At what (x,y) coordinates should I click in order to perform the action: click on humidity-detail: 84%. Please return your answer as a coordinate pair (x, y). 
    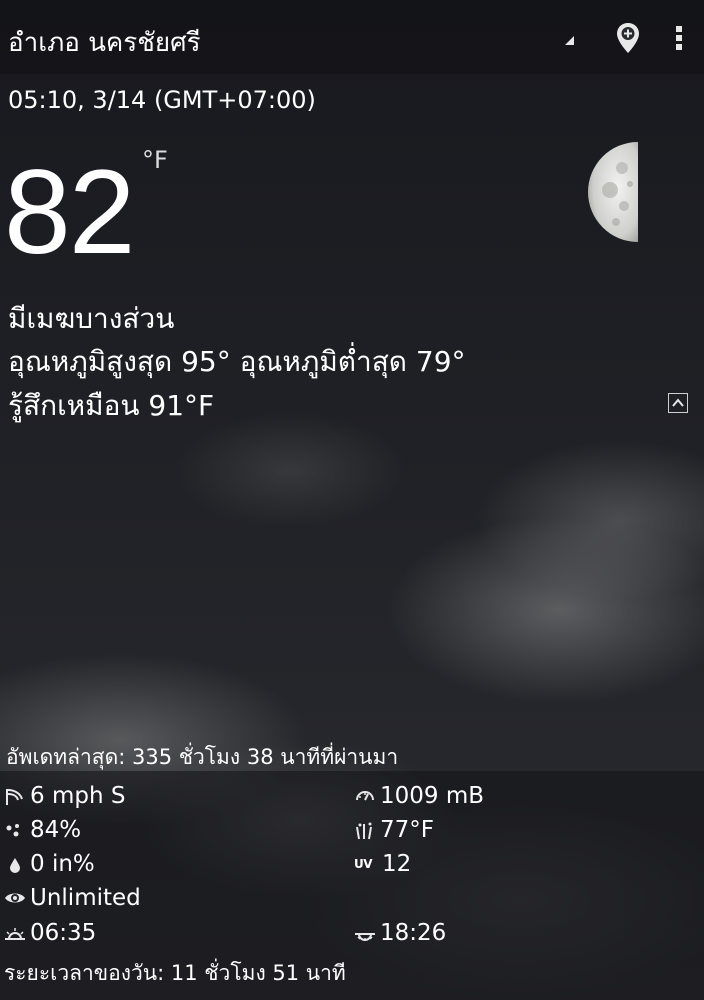
    Looking at the image, I should click on (42, 830).